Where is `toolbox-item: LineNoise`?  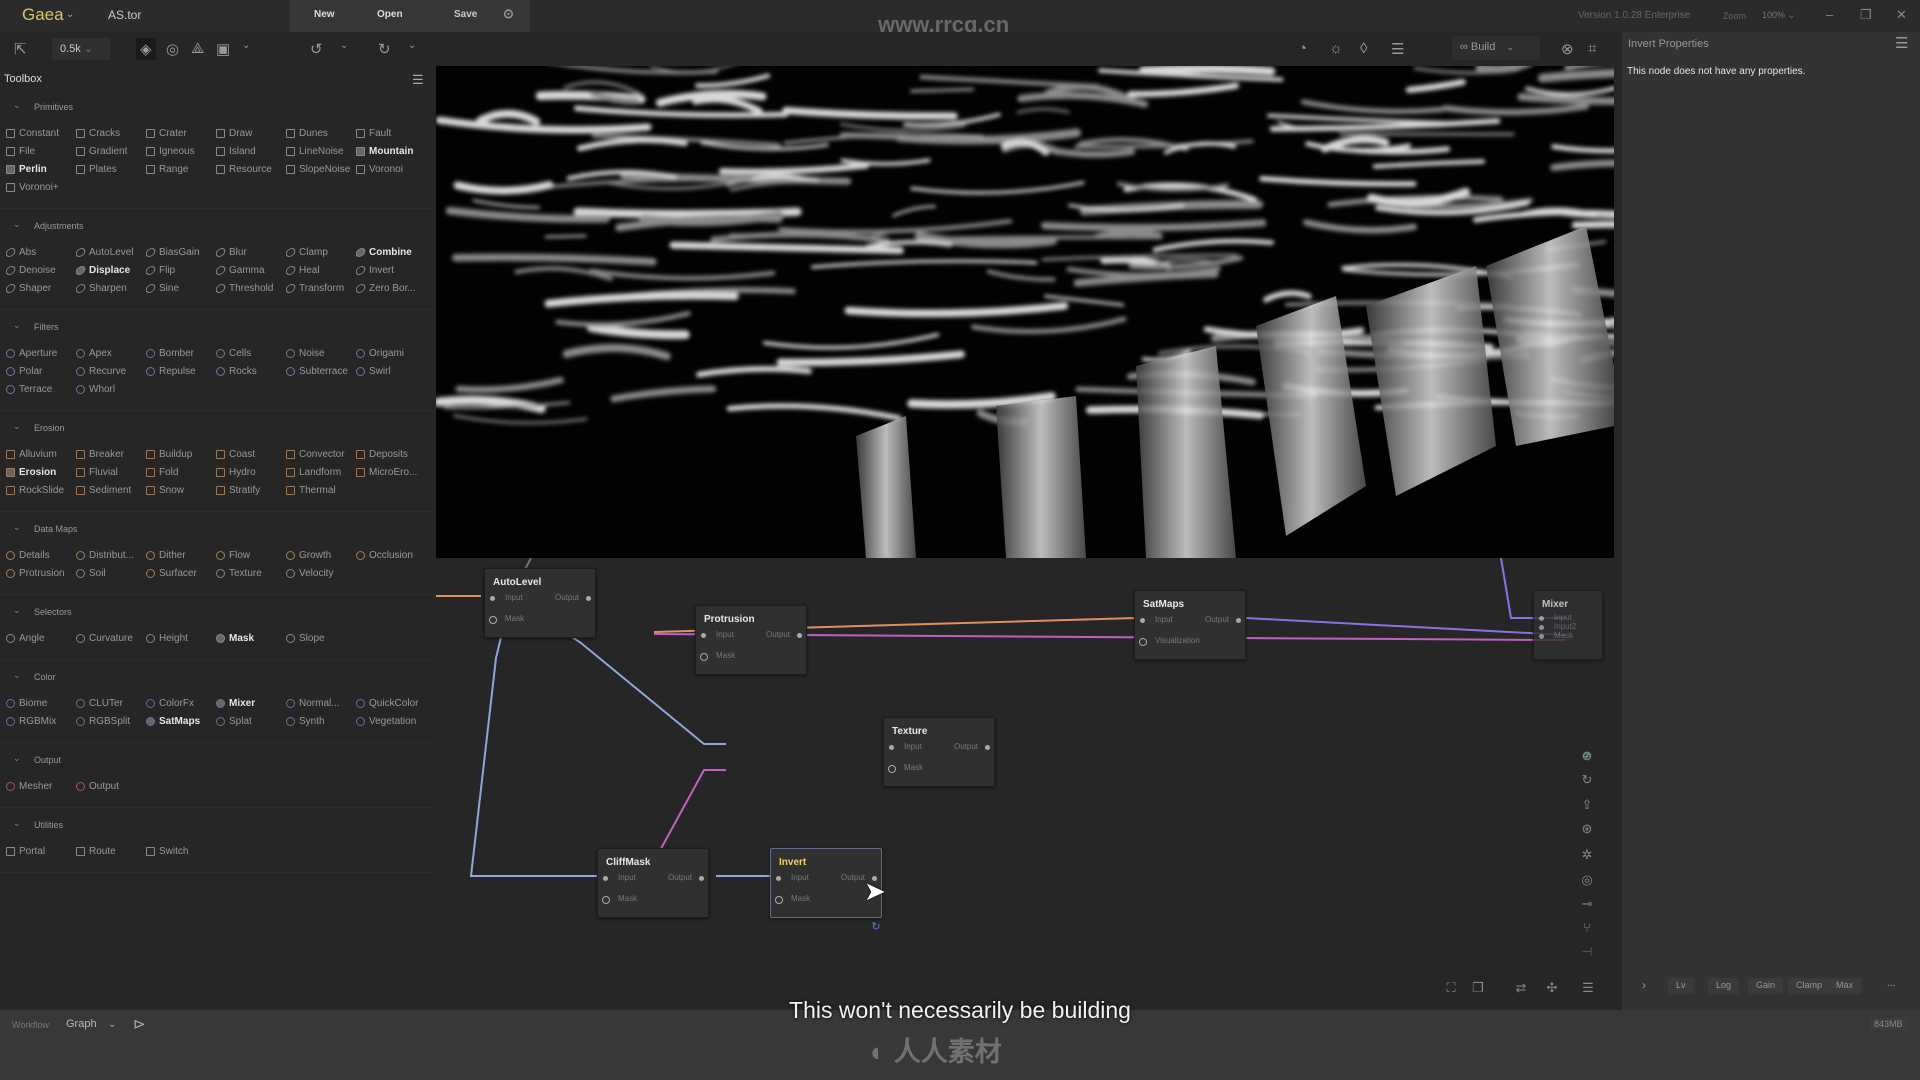 toolbox-item: LineNoise is located at coordinates (321, 151).